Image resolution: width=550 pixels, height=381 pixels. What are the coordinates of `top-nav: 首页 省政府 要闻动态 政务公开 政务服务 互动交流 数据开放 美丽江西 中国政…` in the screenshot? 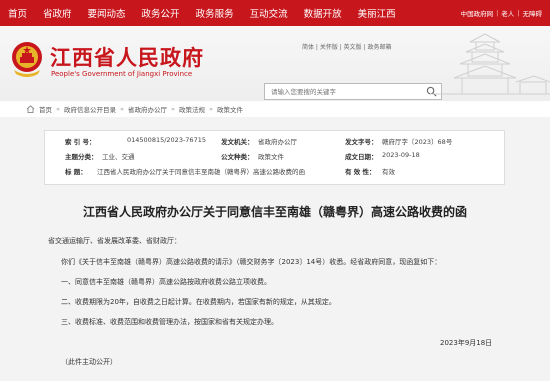 It's located at (275, 13).